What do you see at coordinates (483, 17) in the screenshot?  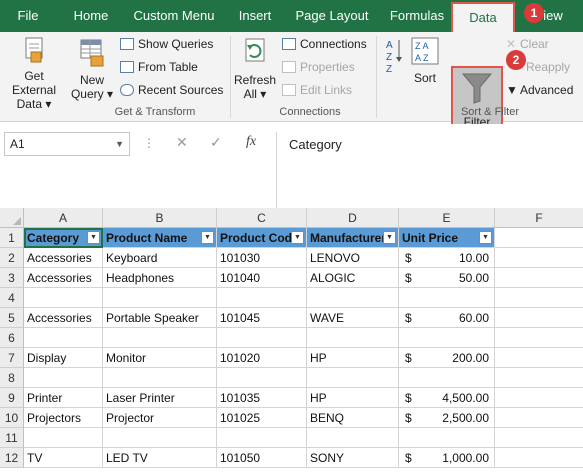 I see `tab-data: Data` at bounding box center [483, 17].